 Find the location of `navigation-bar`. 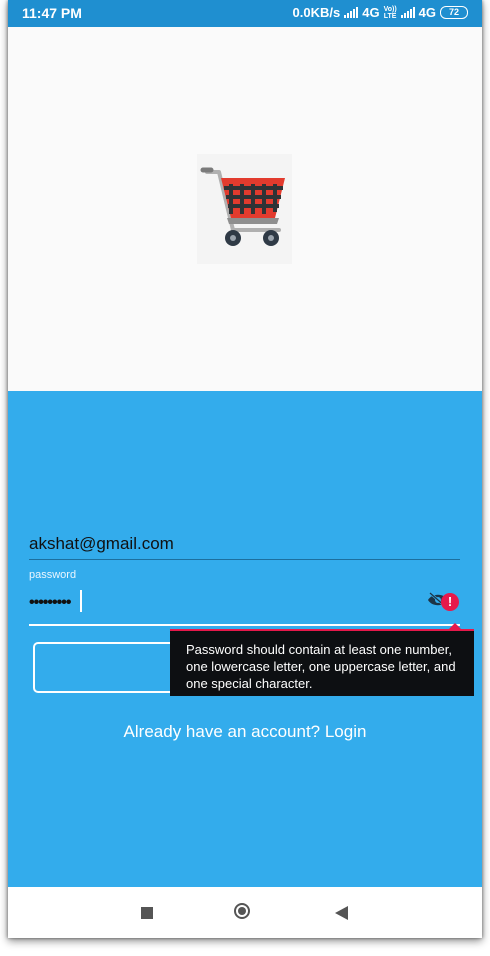

navigation-bar is located at coordinates (245, 912).